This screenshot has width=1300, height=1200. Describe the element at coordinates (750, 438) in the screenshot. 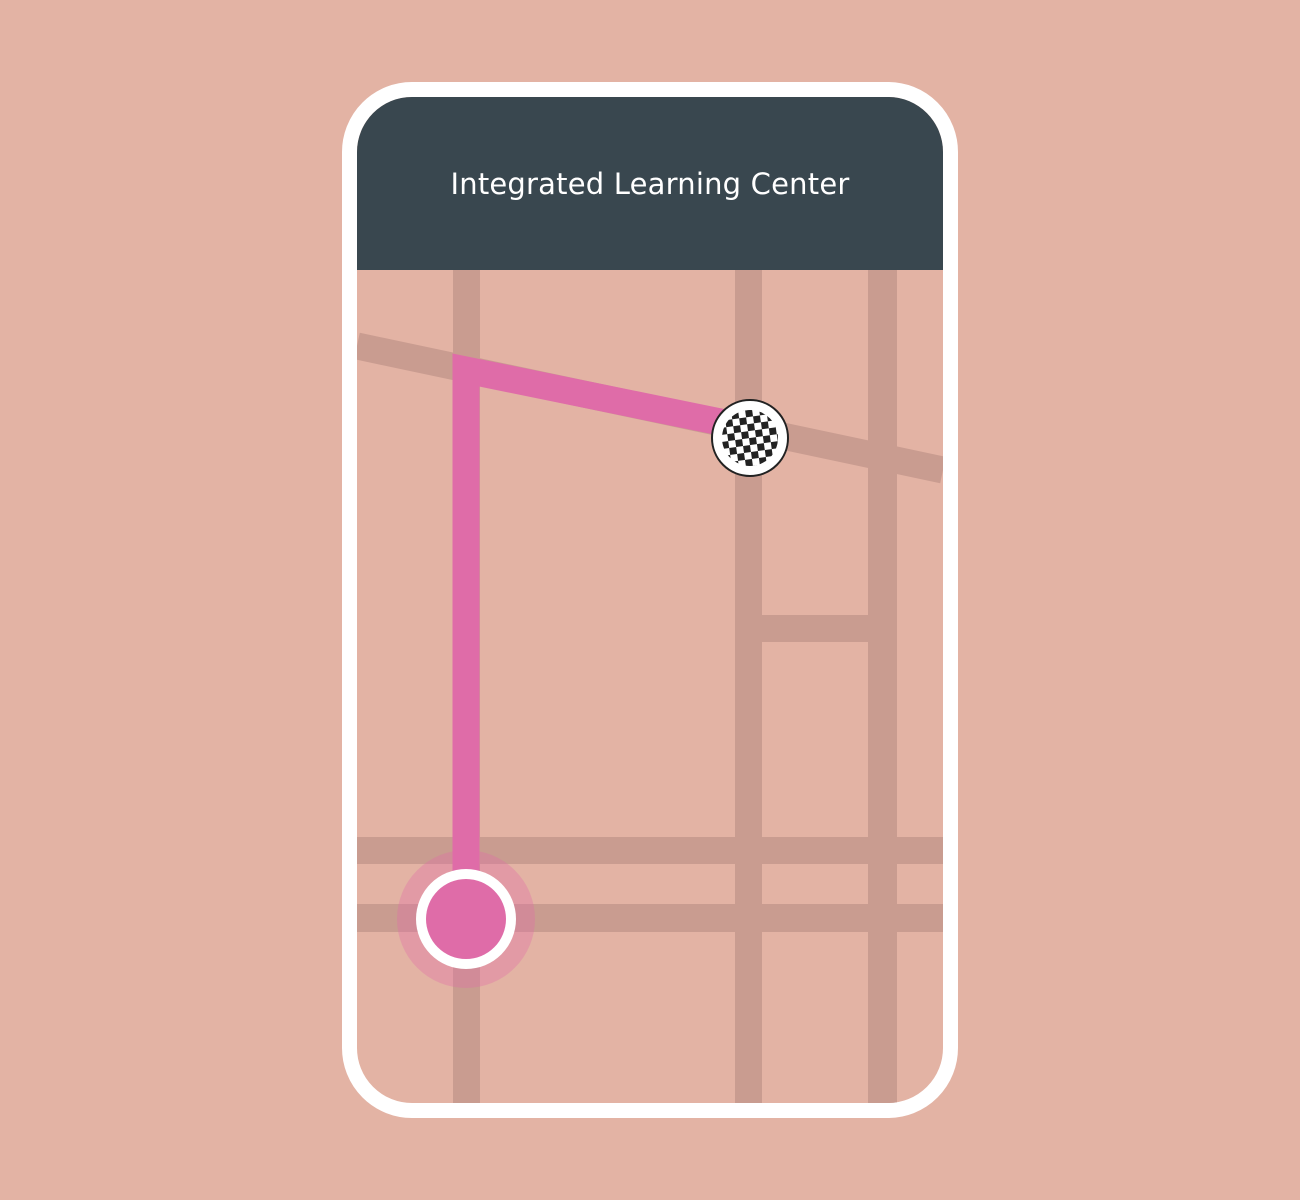

I see `checkered-flag-icon` at that location.